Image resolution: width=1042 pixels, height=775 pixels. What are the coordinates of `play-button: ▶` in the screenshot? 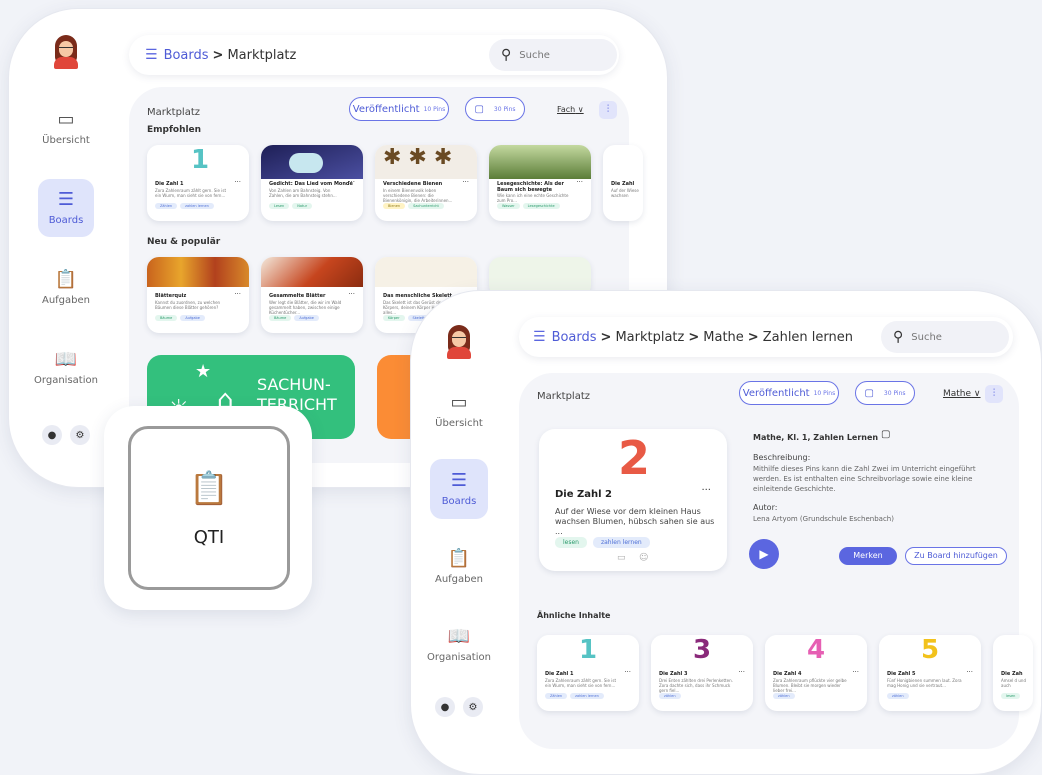 It's located at (764, 554).